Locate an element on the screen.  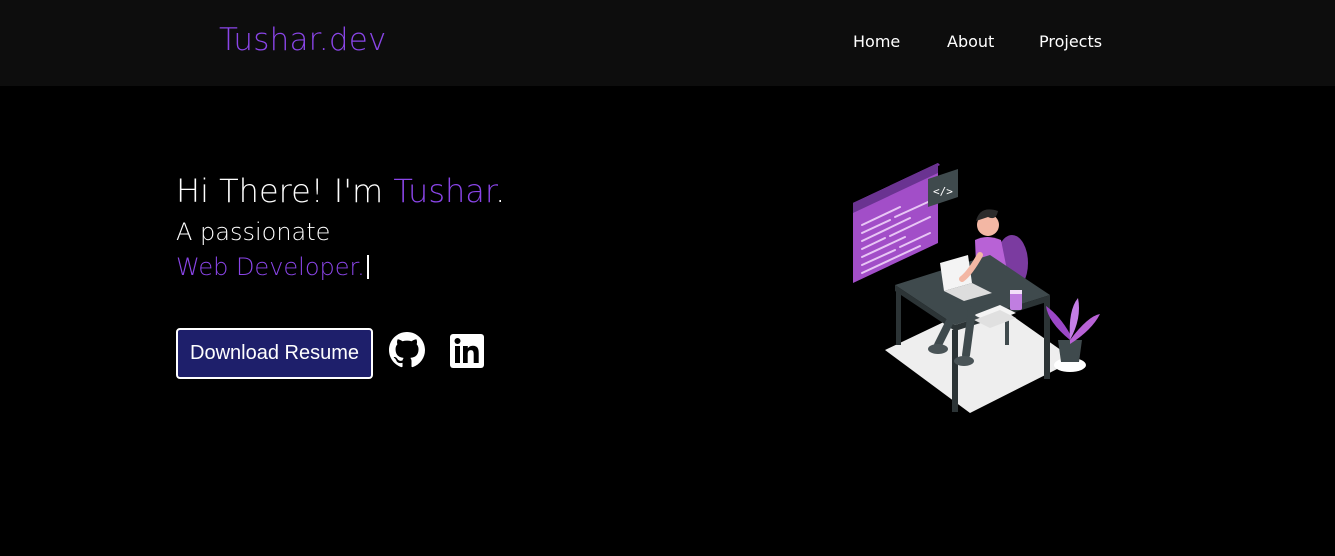
typing-cursor is located at coordinates (367, 267).